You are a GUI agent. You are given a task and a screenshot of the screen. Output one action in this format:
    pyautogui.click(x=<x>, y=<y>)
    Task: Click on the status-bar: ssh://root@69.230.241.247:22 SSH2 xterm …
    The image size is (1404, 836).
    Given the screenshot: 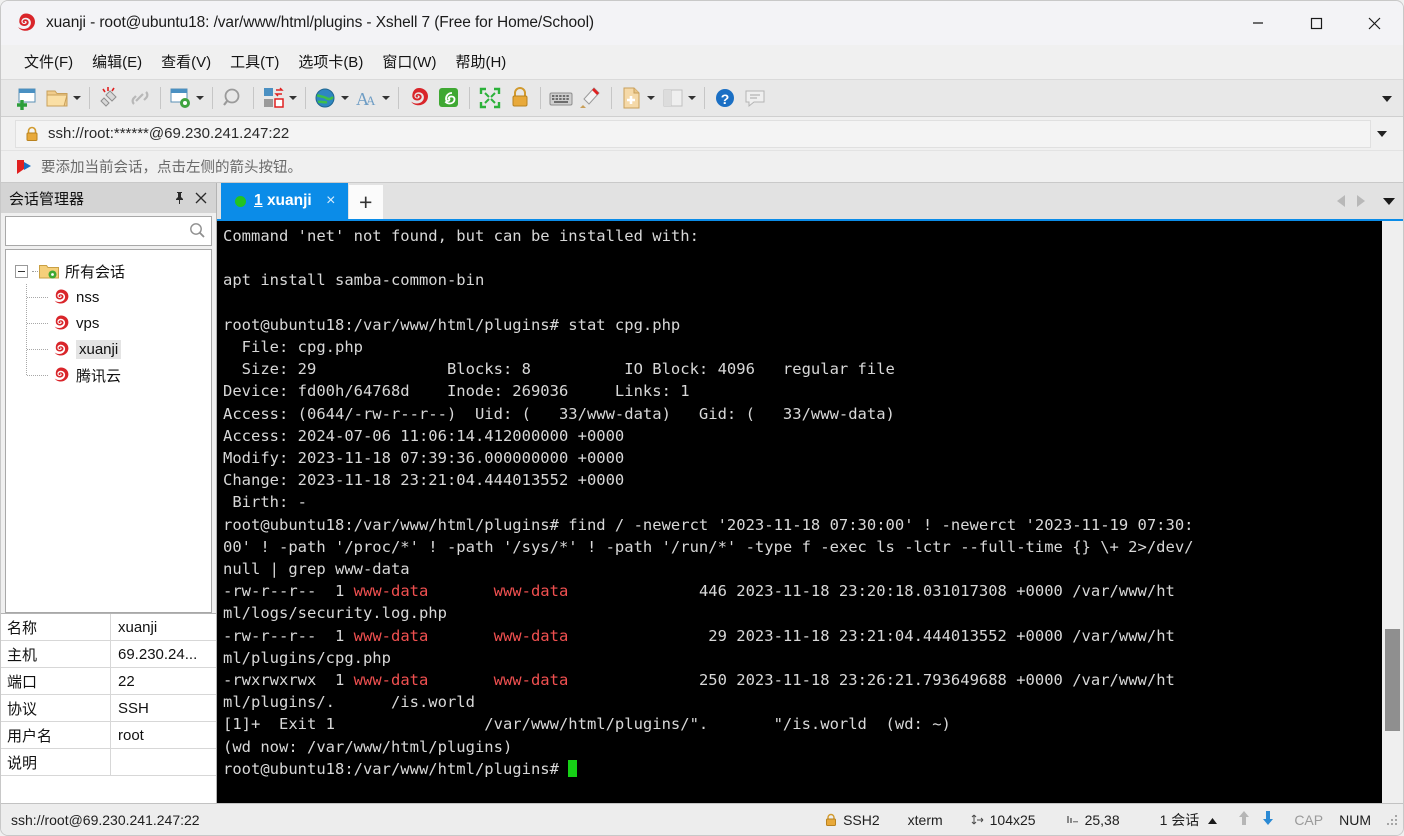 What is the action you would take?
    pyautogui.click(x=702, y=819)
    